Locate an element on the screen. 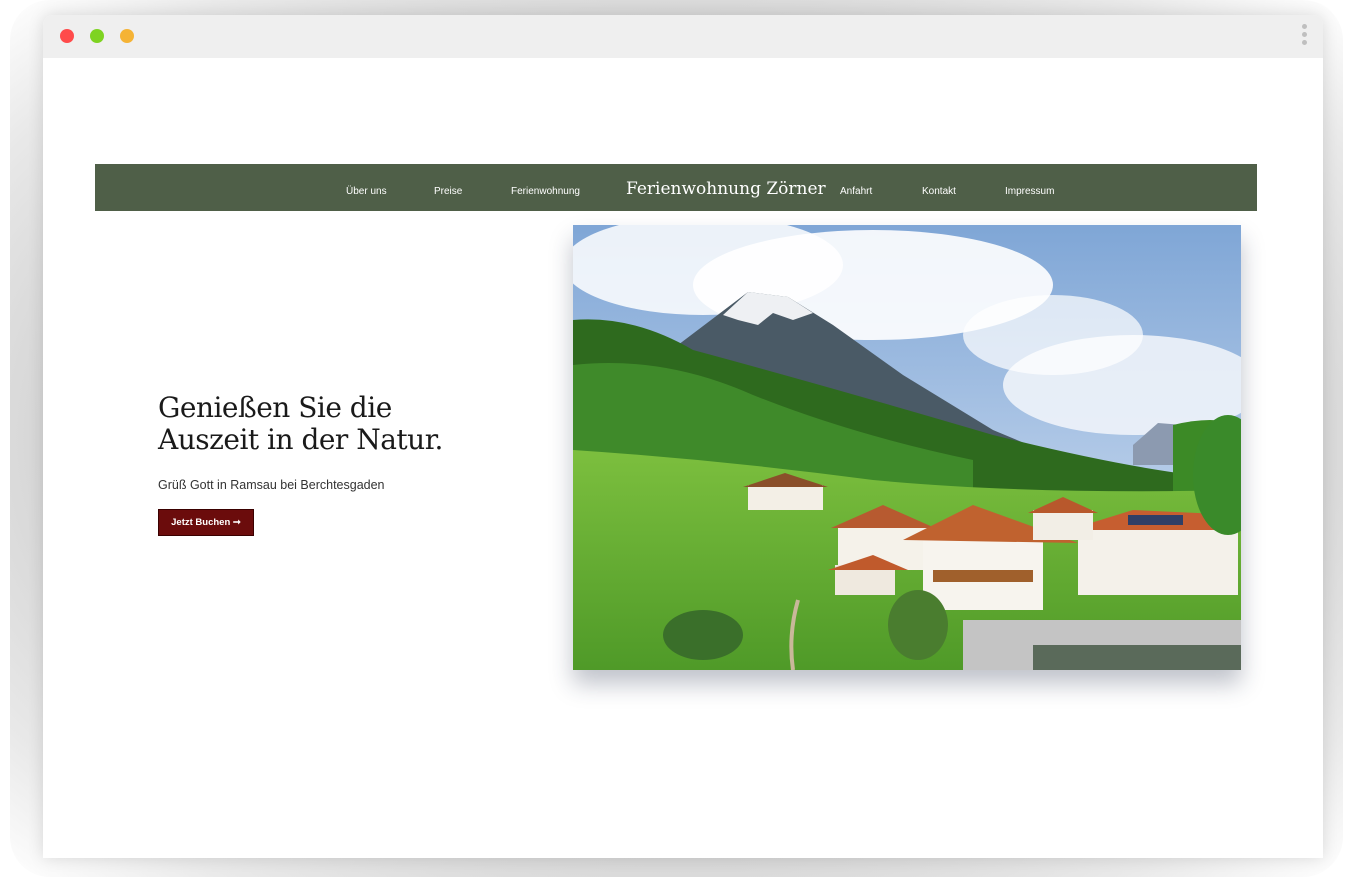 This screenshot has width=1353, height=877. hero-headline-line2: Auszeit in der Natur. is located at coordinates (300, 439).